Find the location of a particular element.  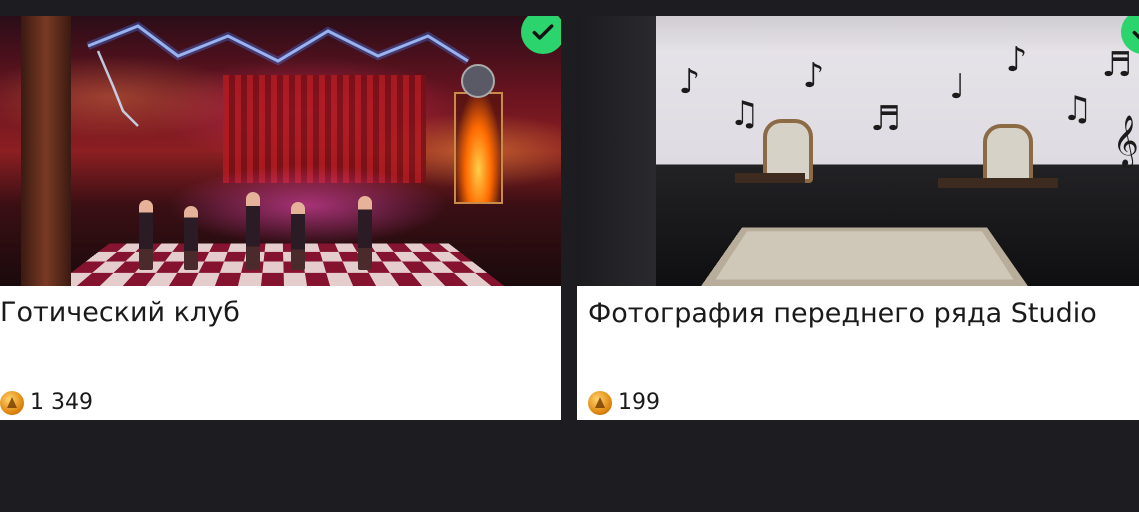

price-value: 1 349 is located at coordinates (61, 402).